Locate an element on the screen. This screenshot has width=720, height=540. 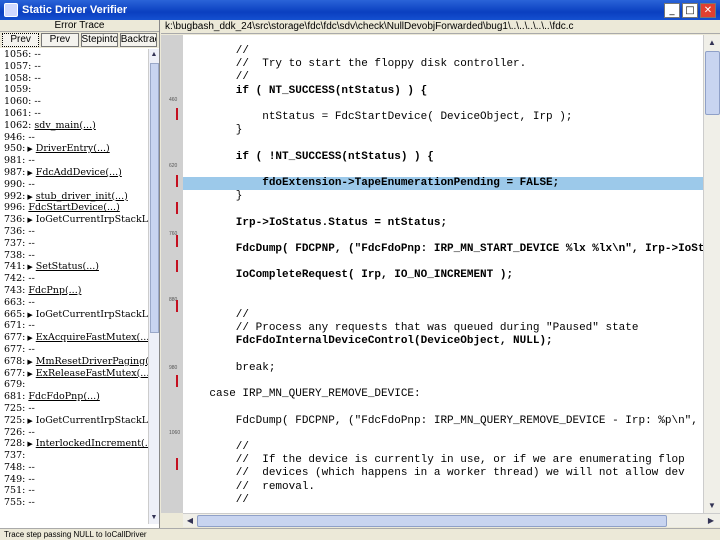
trace-row: 725: ▶ IoGetCurrentIrpStackLoc is located at coordinates (74, 421).